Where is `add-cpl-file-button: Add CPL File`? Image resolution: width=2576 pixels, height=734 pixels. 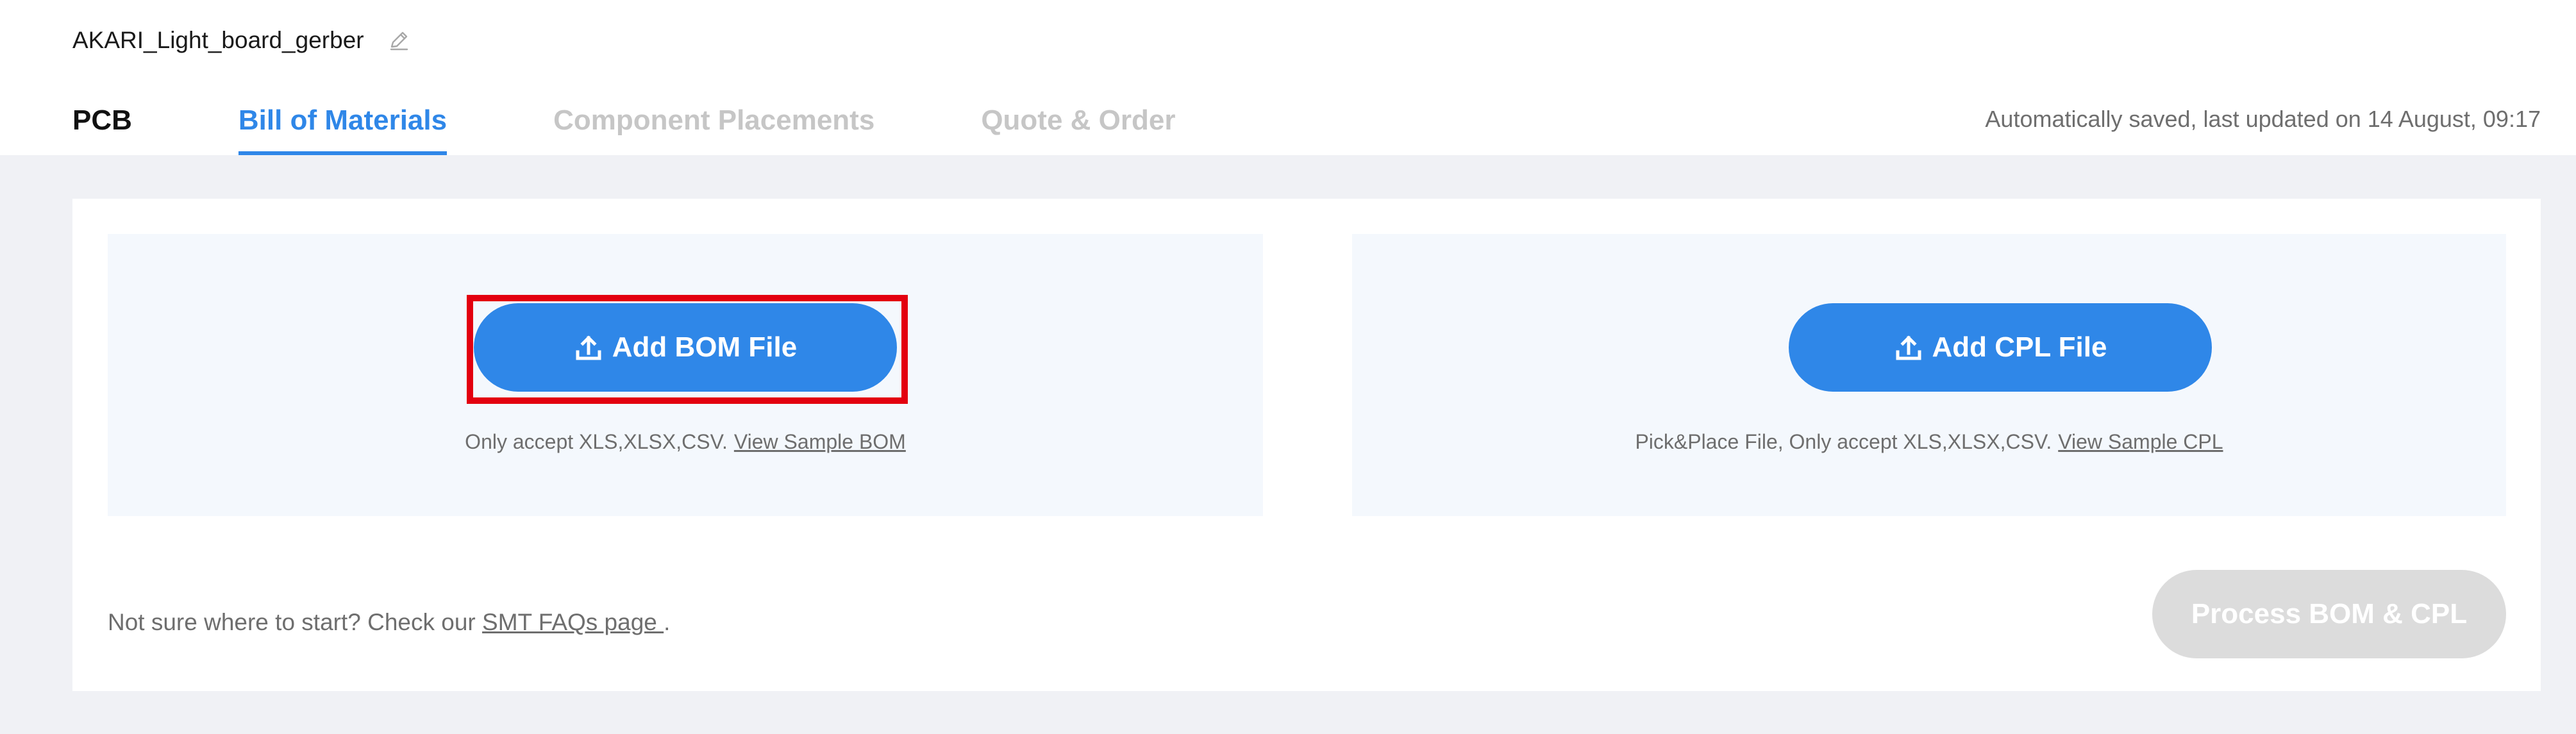 add-cpl-file-button: Add CPL File is located at coordinates (2000, 347).